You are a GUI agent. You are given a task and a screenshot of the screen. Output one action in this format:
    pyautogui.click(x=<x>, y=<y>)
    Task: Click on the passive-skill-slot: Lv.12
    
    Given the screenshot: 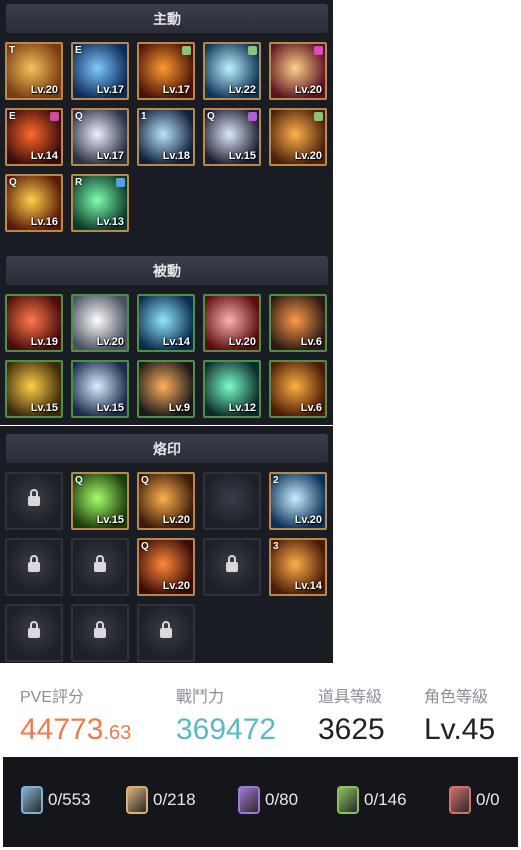 What is the action you would take?
    pyautogui.click(x=232, y=389)
    